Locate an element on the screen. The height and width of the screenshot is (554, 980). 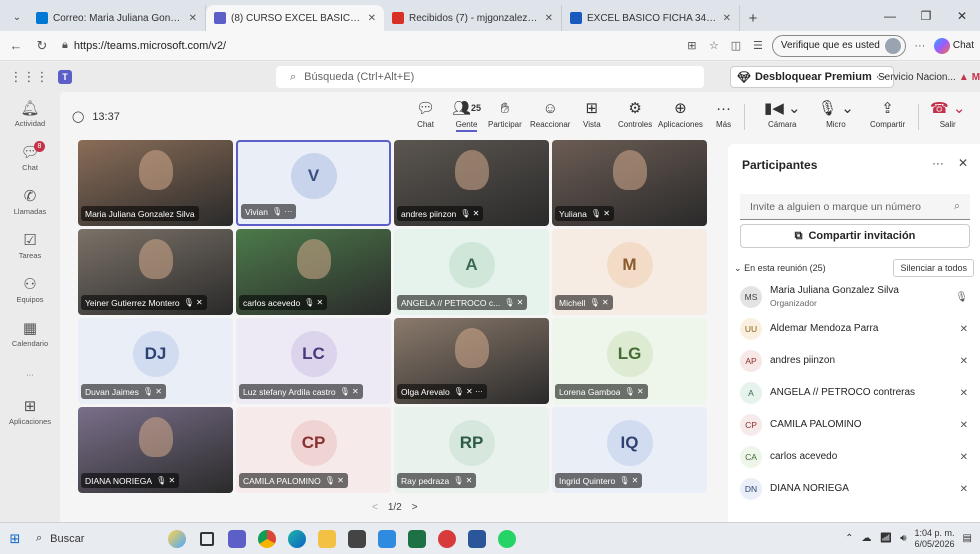
rail-item-bell: 🔔︎ Actividad is located at coordinates (30, 114).